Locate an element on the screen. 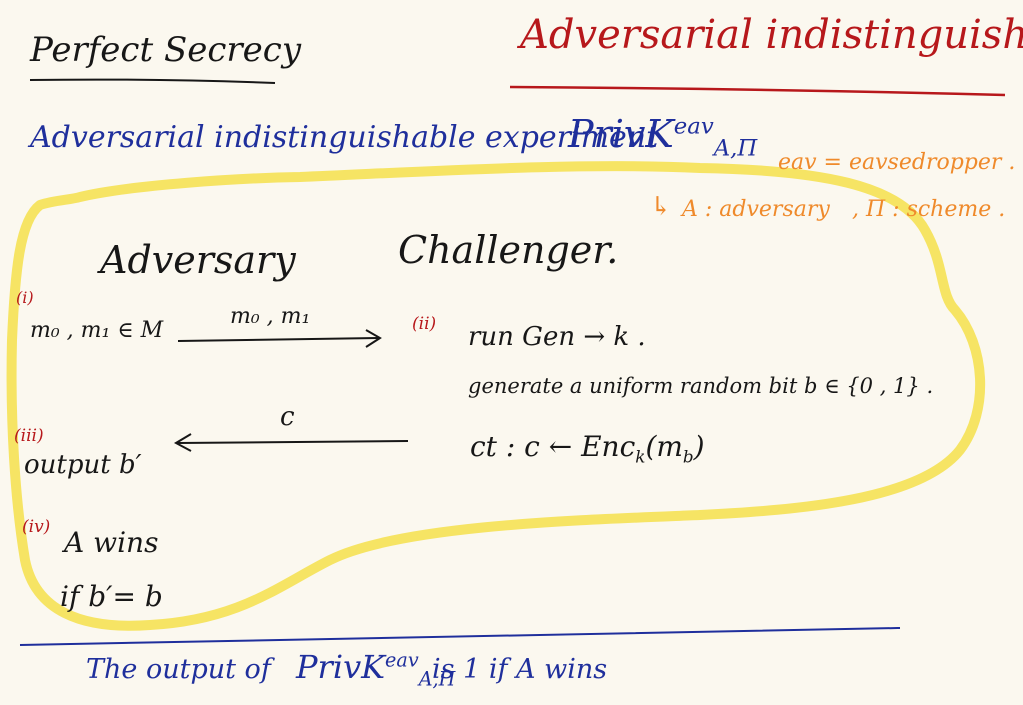  adversary-label: Adversary is located at coordinates (198, 260).